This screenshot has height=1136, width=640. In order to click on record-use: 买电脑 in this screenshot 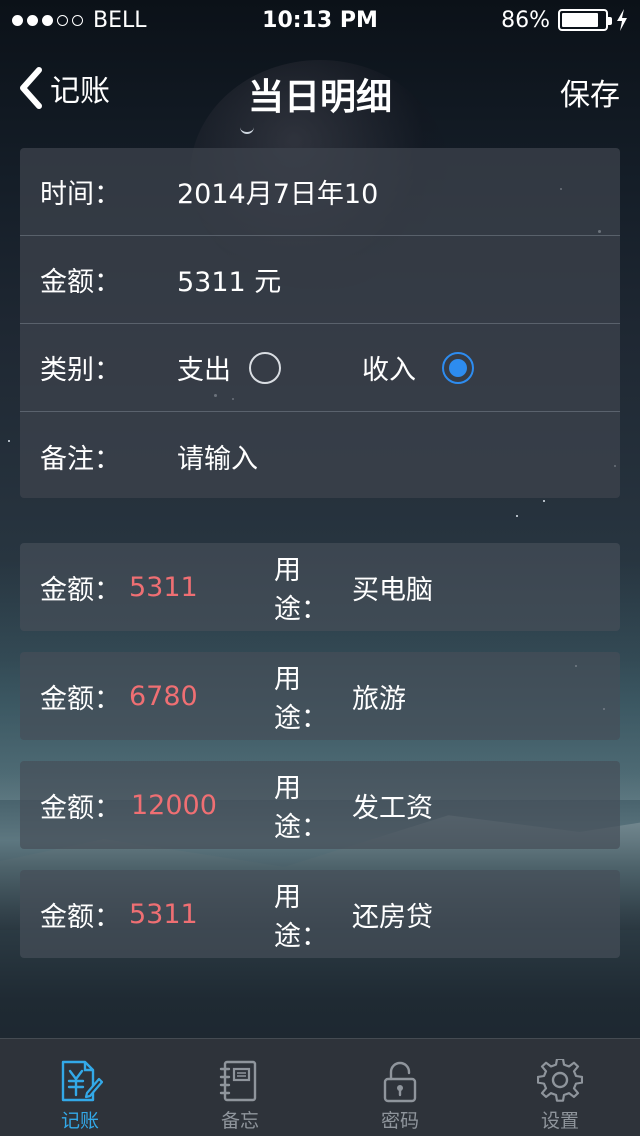, I will do `click(392, 590)`.